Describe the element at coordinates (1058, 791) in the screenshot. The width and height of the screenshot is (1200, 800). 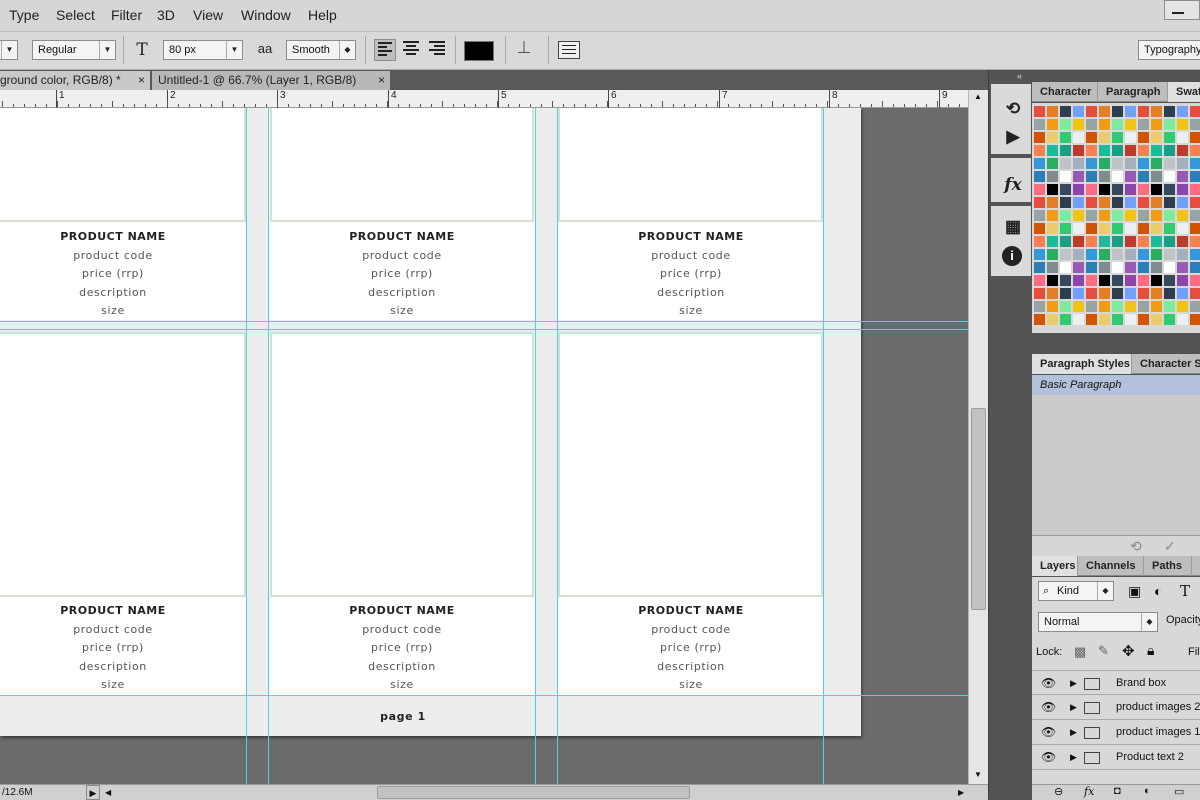
I see `link-layers-icon: ⊖` at that location.